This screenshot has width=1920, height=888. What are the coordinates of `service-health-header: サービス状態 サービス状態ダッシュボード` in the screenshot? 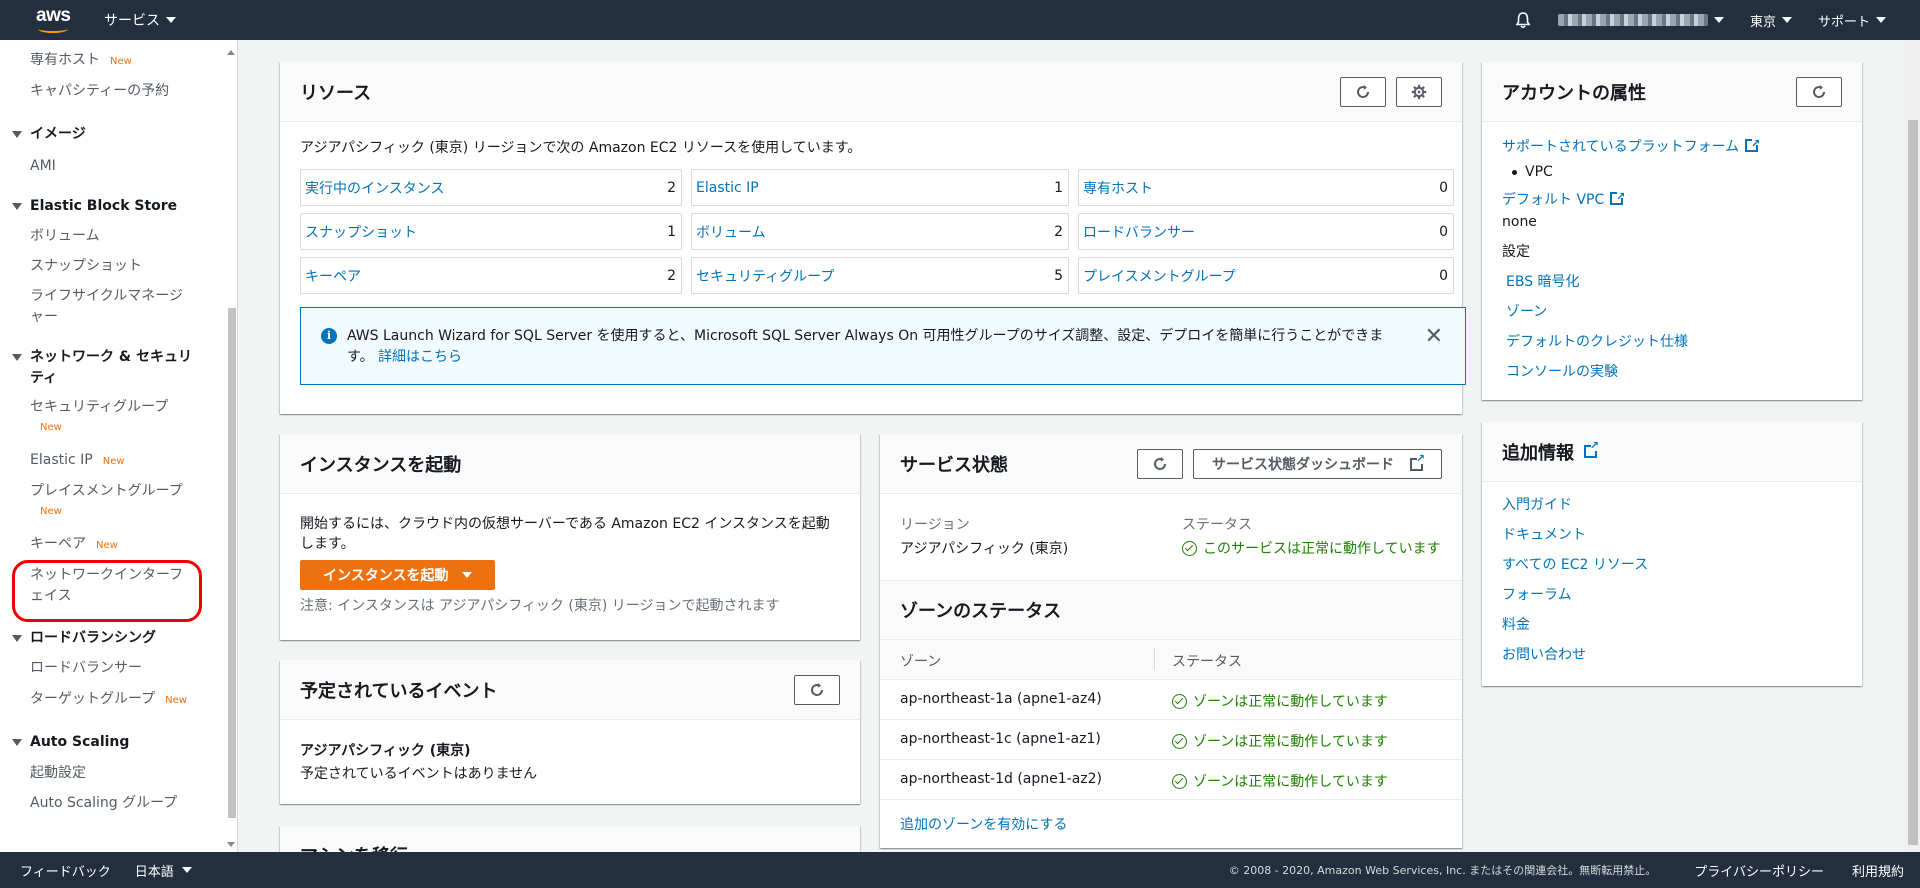 It's located at (1171, 464).